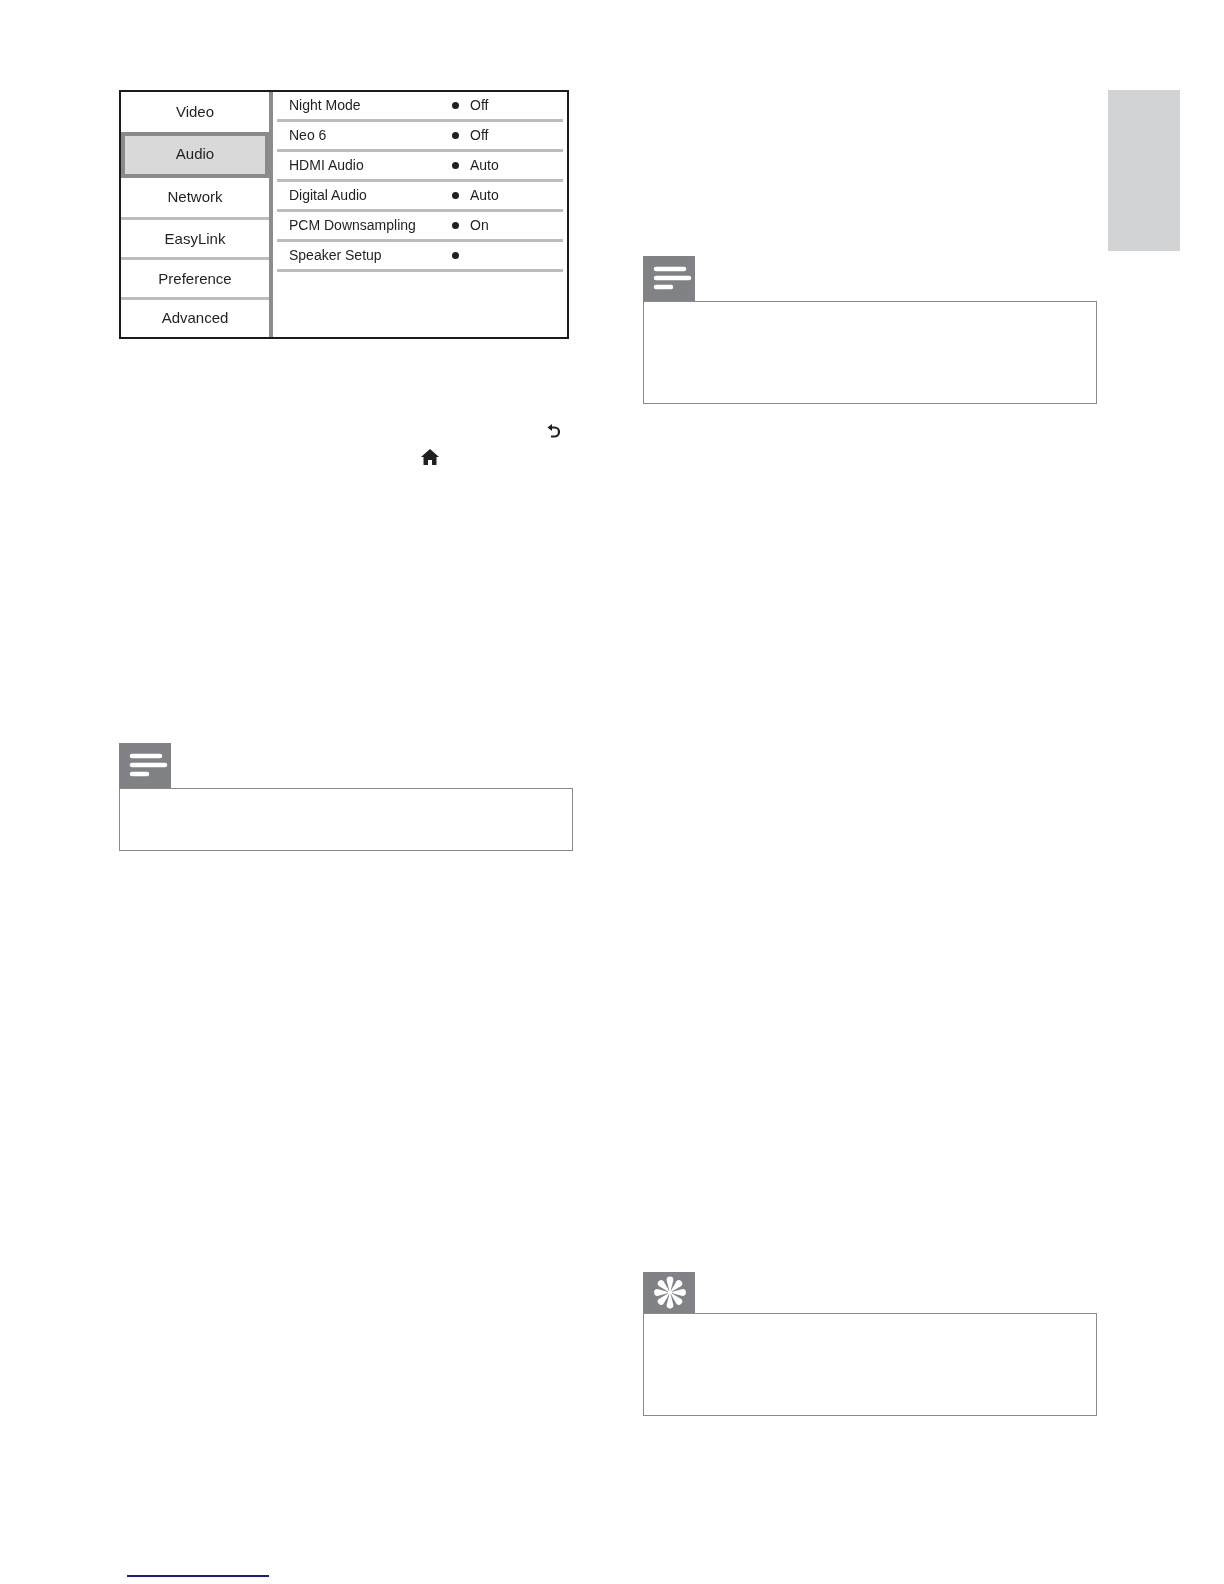 Image resolution: width=1224 pixels, height=1584 pixels. I want to click on setting-value: On, so click(480, 225).